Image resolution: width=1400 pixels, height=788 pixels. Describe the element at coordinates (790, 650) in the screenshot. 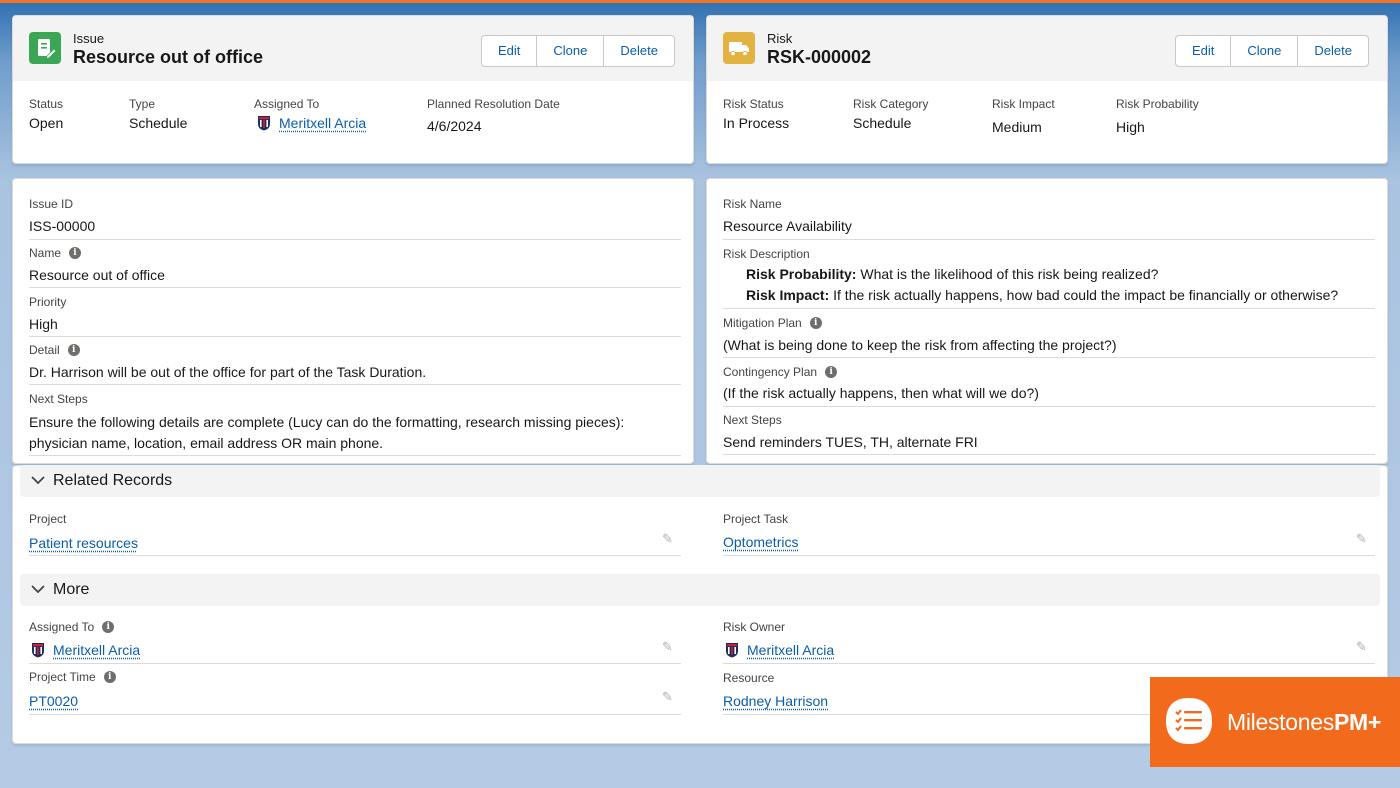

I see `risk-owner-link: Meritxell Arcia` at that location.